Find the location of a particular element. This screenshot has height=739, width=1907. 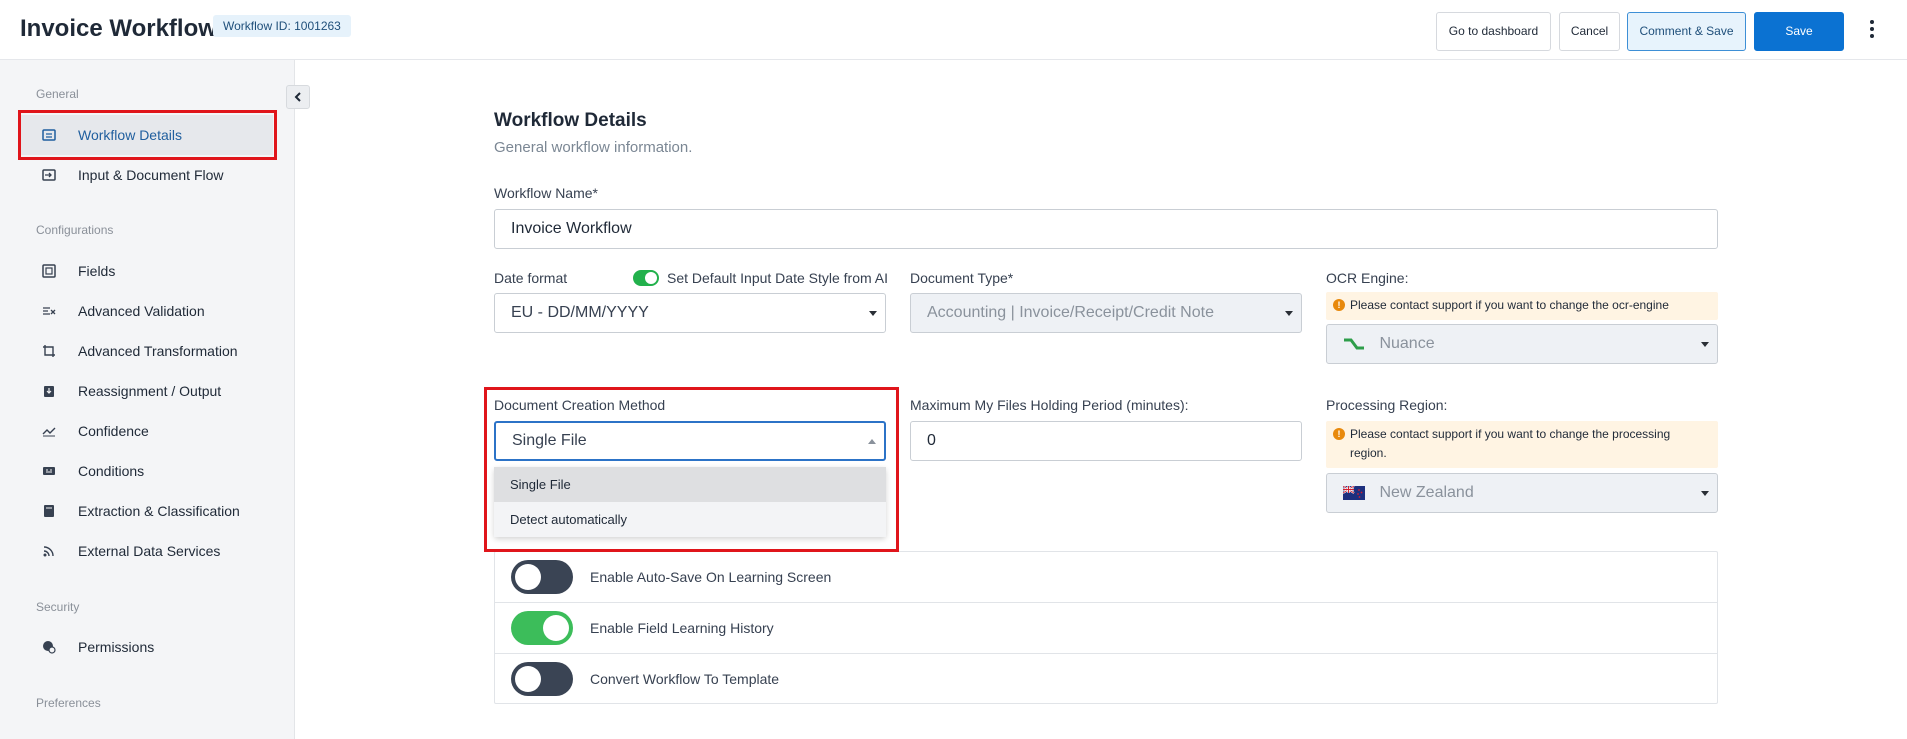

cancel-button: Cancel is located at coordinates (1589, 31).